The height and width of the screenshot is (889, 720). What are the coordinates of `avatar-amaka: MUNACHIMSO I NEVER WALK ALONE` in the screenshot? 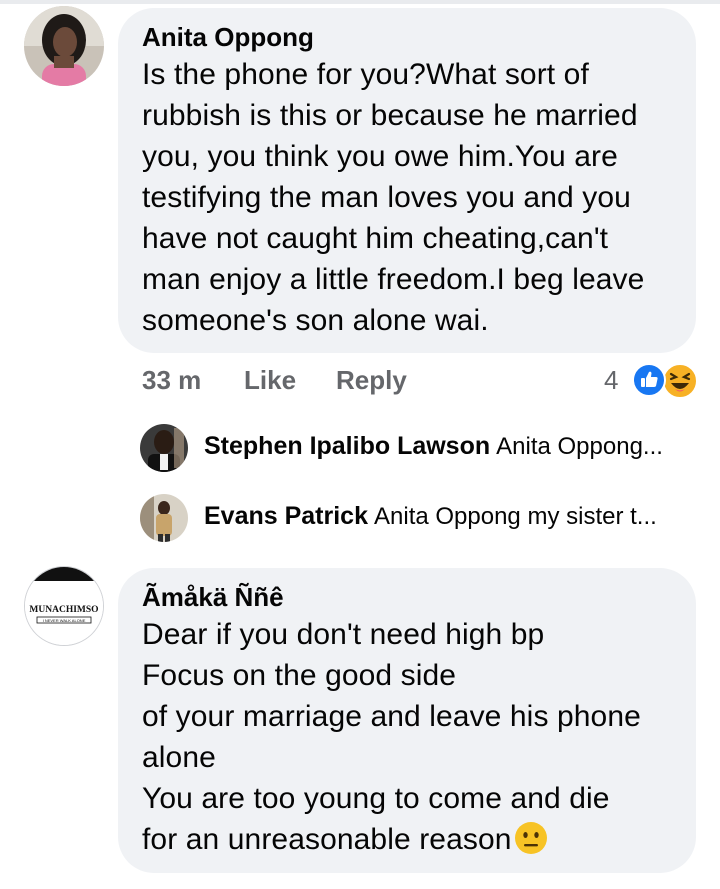 It's located at (64, 606).